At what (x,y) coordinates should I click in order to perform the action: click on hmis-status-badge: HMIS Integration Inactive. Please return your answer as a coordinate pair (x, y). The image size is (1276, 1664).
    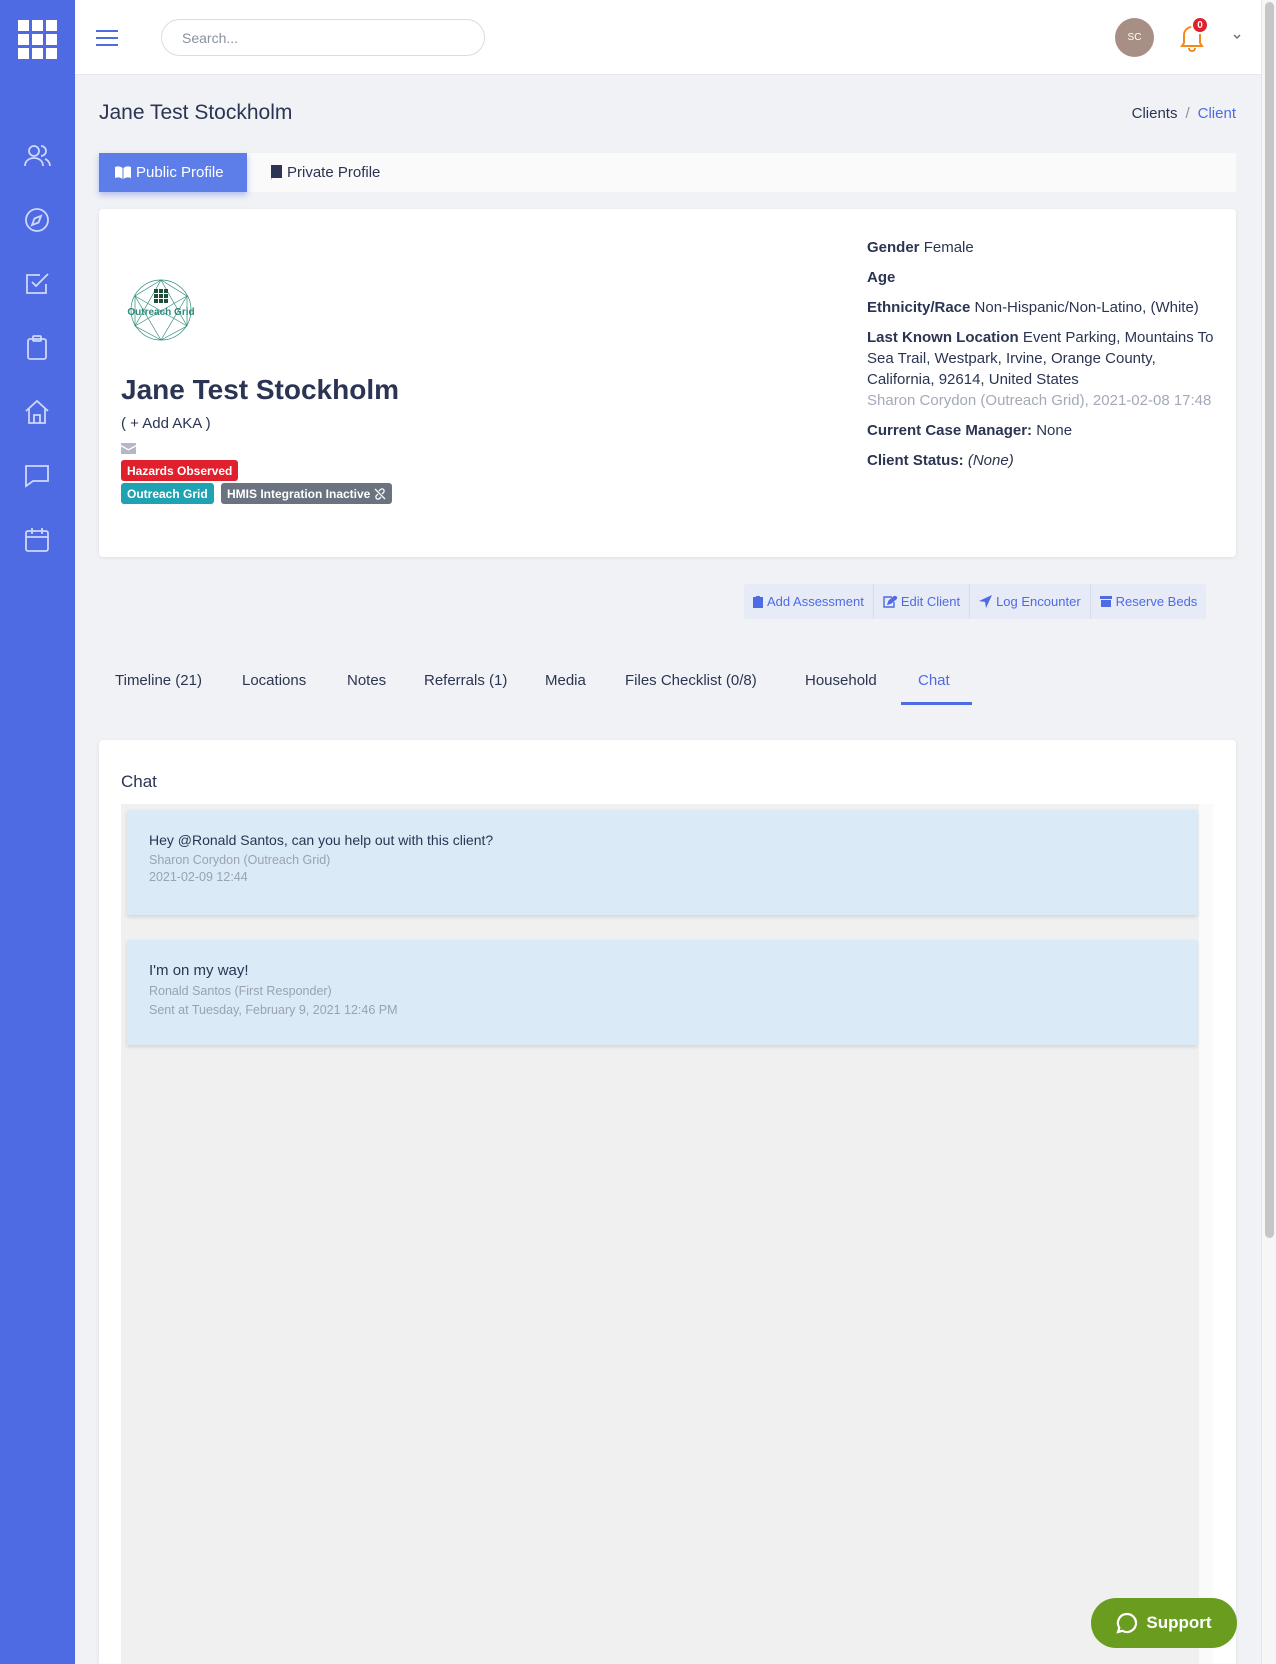
    Looking at the image, I should click on (307, 493).